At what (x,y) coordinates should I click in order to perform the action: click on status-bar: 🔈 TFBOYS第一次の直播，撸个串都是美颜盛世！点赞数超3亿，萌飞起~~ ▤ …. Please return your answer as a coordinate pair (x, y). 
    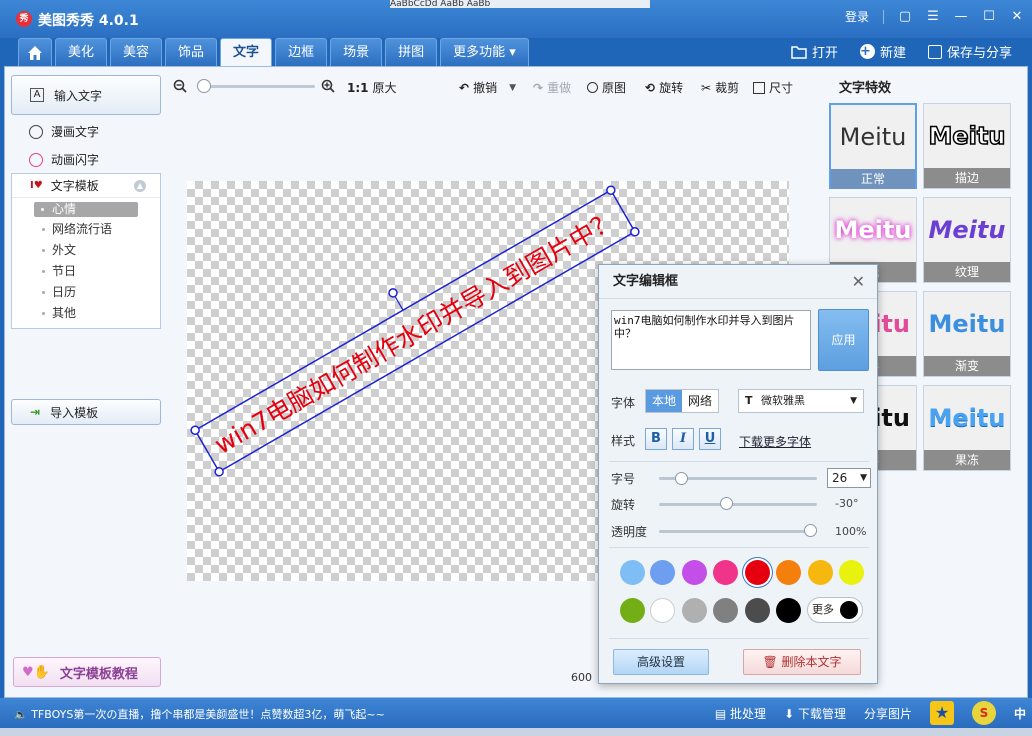
    Looking at the image, I should click on (516, 713).